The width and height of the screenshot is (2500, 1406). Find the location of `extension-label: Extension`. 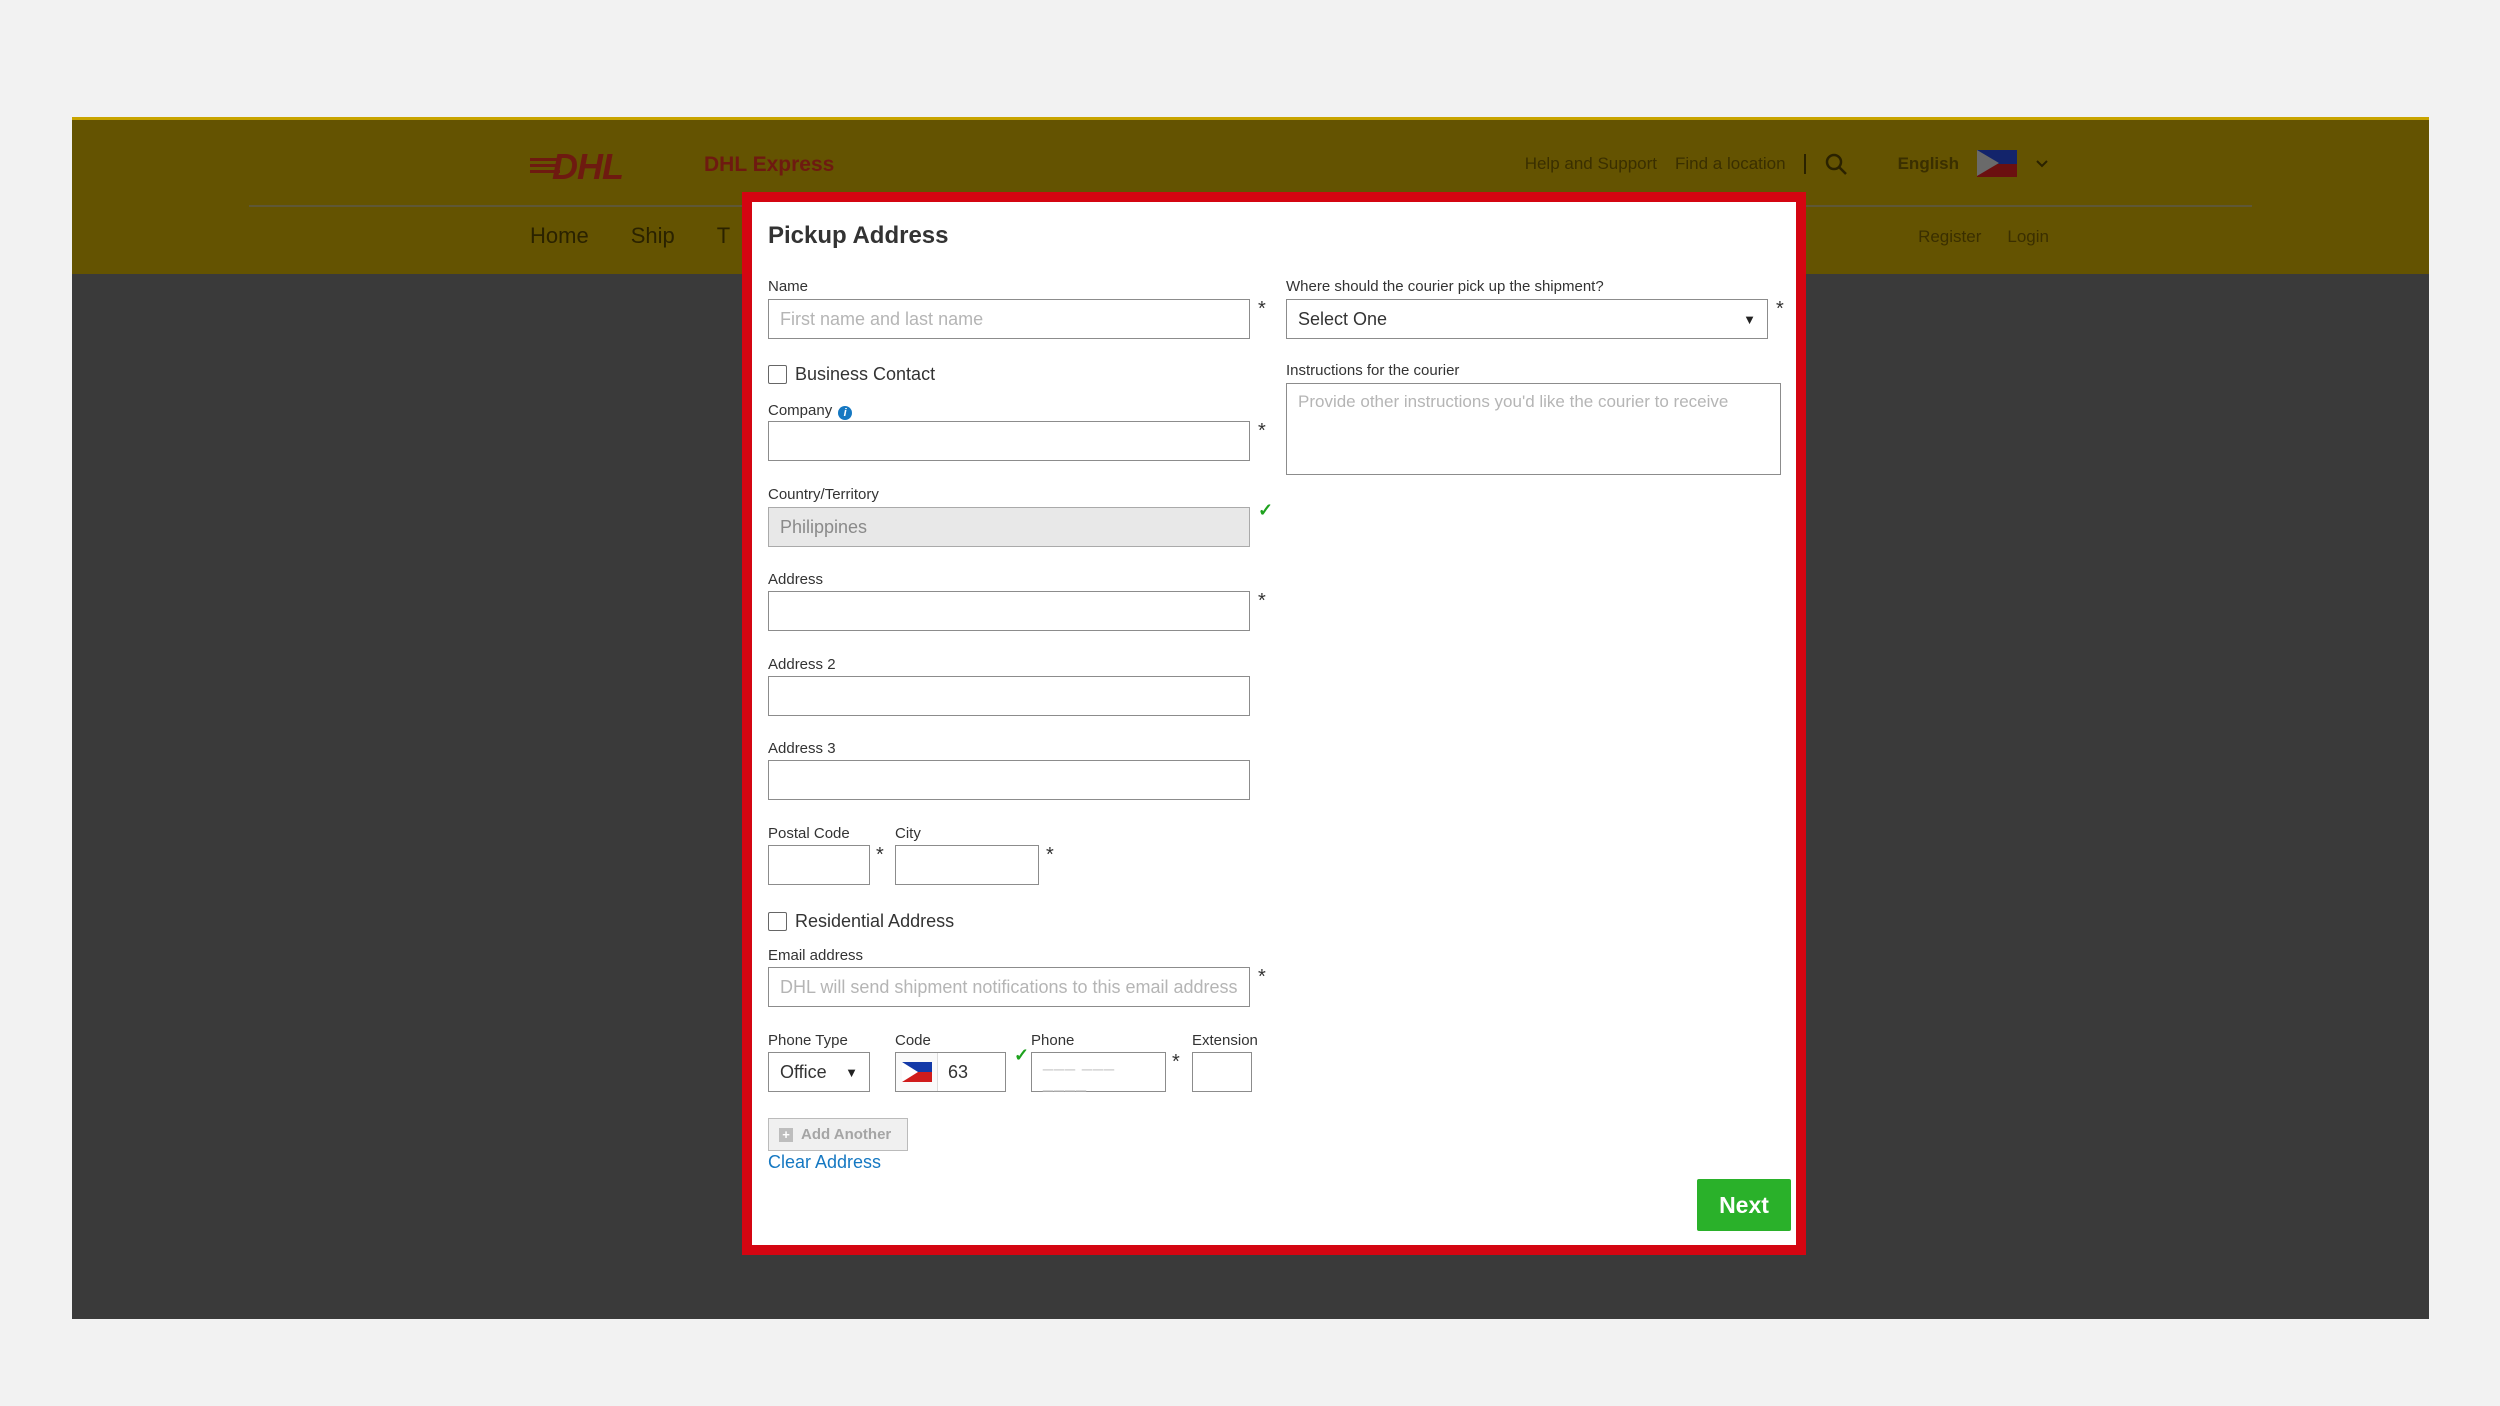

extension-label: Extension is located at coordinates (1225, 1040).